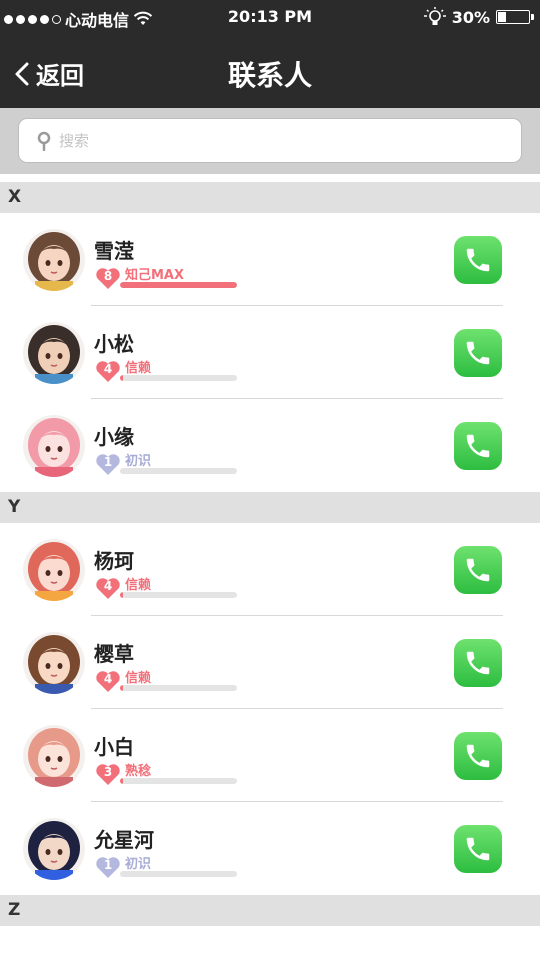 This screenshot has height=960, width=540. I want to click on back-label: 返回, so click(60, 76).